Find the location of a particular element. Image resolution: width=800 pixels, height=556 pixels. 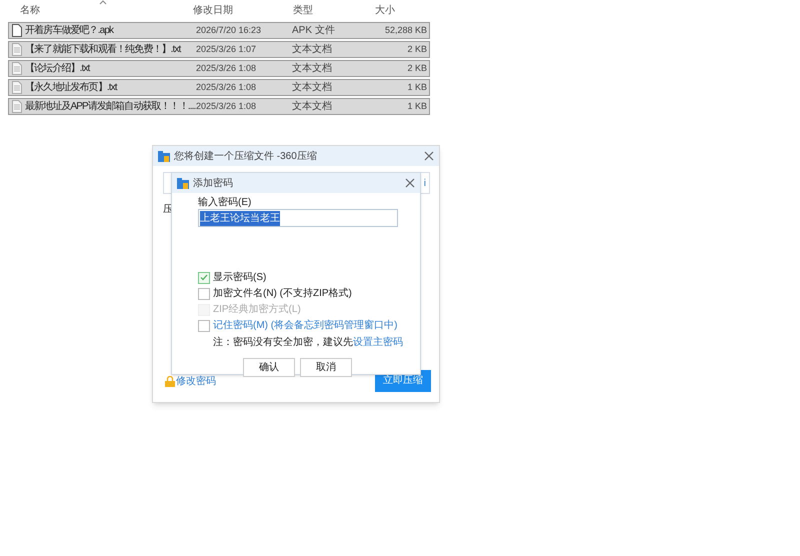

file-date: 2025/3/26 1:07 is located at coordinates (226, 49).